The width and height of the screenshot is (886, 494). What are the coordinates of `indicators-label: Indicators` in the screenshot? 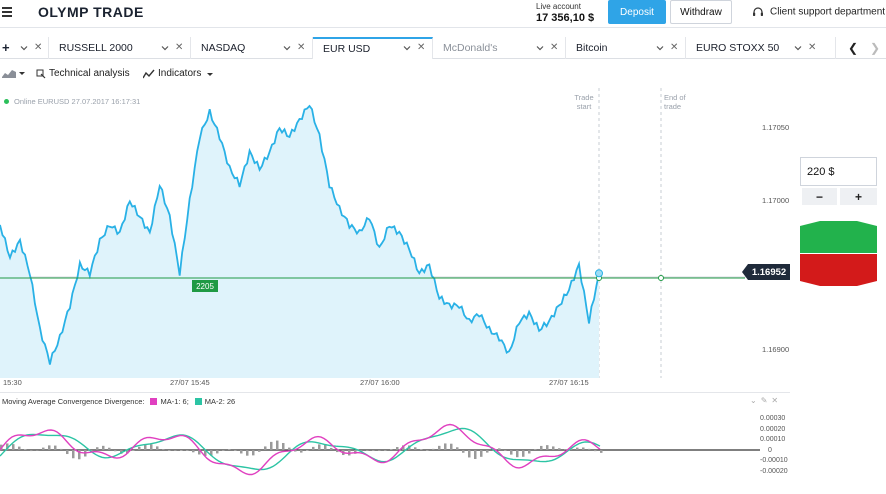 It's located at (180, 73).